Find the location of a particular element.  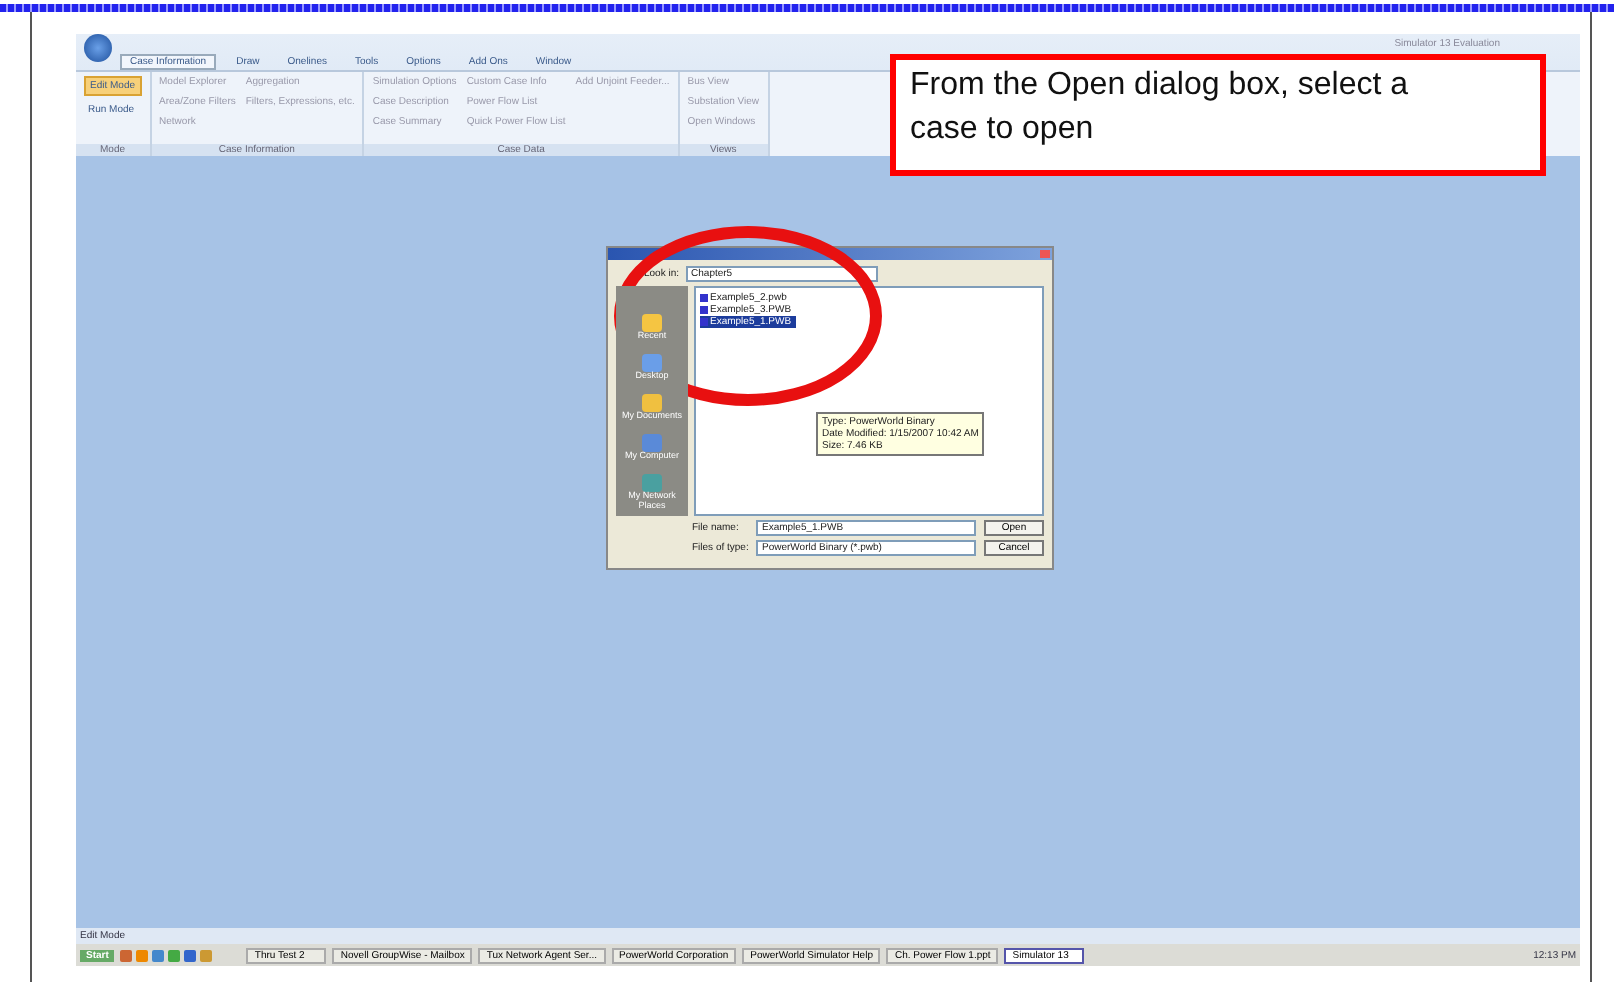

app-menu-icon is located at coordinates (98, 48).